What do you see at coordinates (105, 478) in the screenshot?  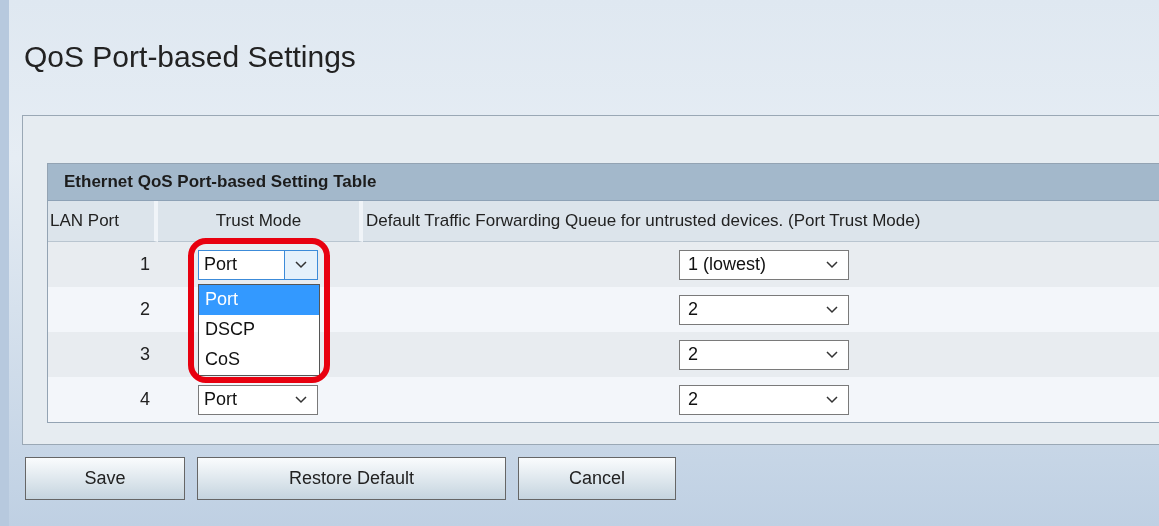 I see `action-button: Save` at bounding box center [105, 478].